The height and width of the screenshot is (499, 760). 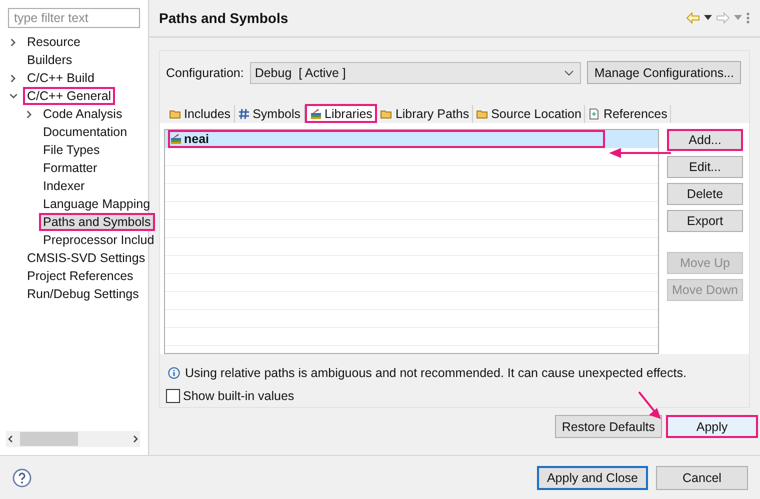 I want to click on tree-item: C/C++ Build, so click(x=60, y=78).